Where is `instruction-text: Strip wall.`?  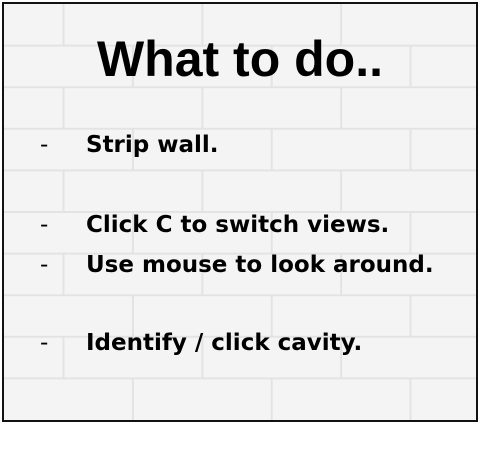 instruction-text: Strip wall. is located at coordinates (152, 145).